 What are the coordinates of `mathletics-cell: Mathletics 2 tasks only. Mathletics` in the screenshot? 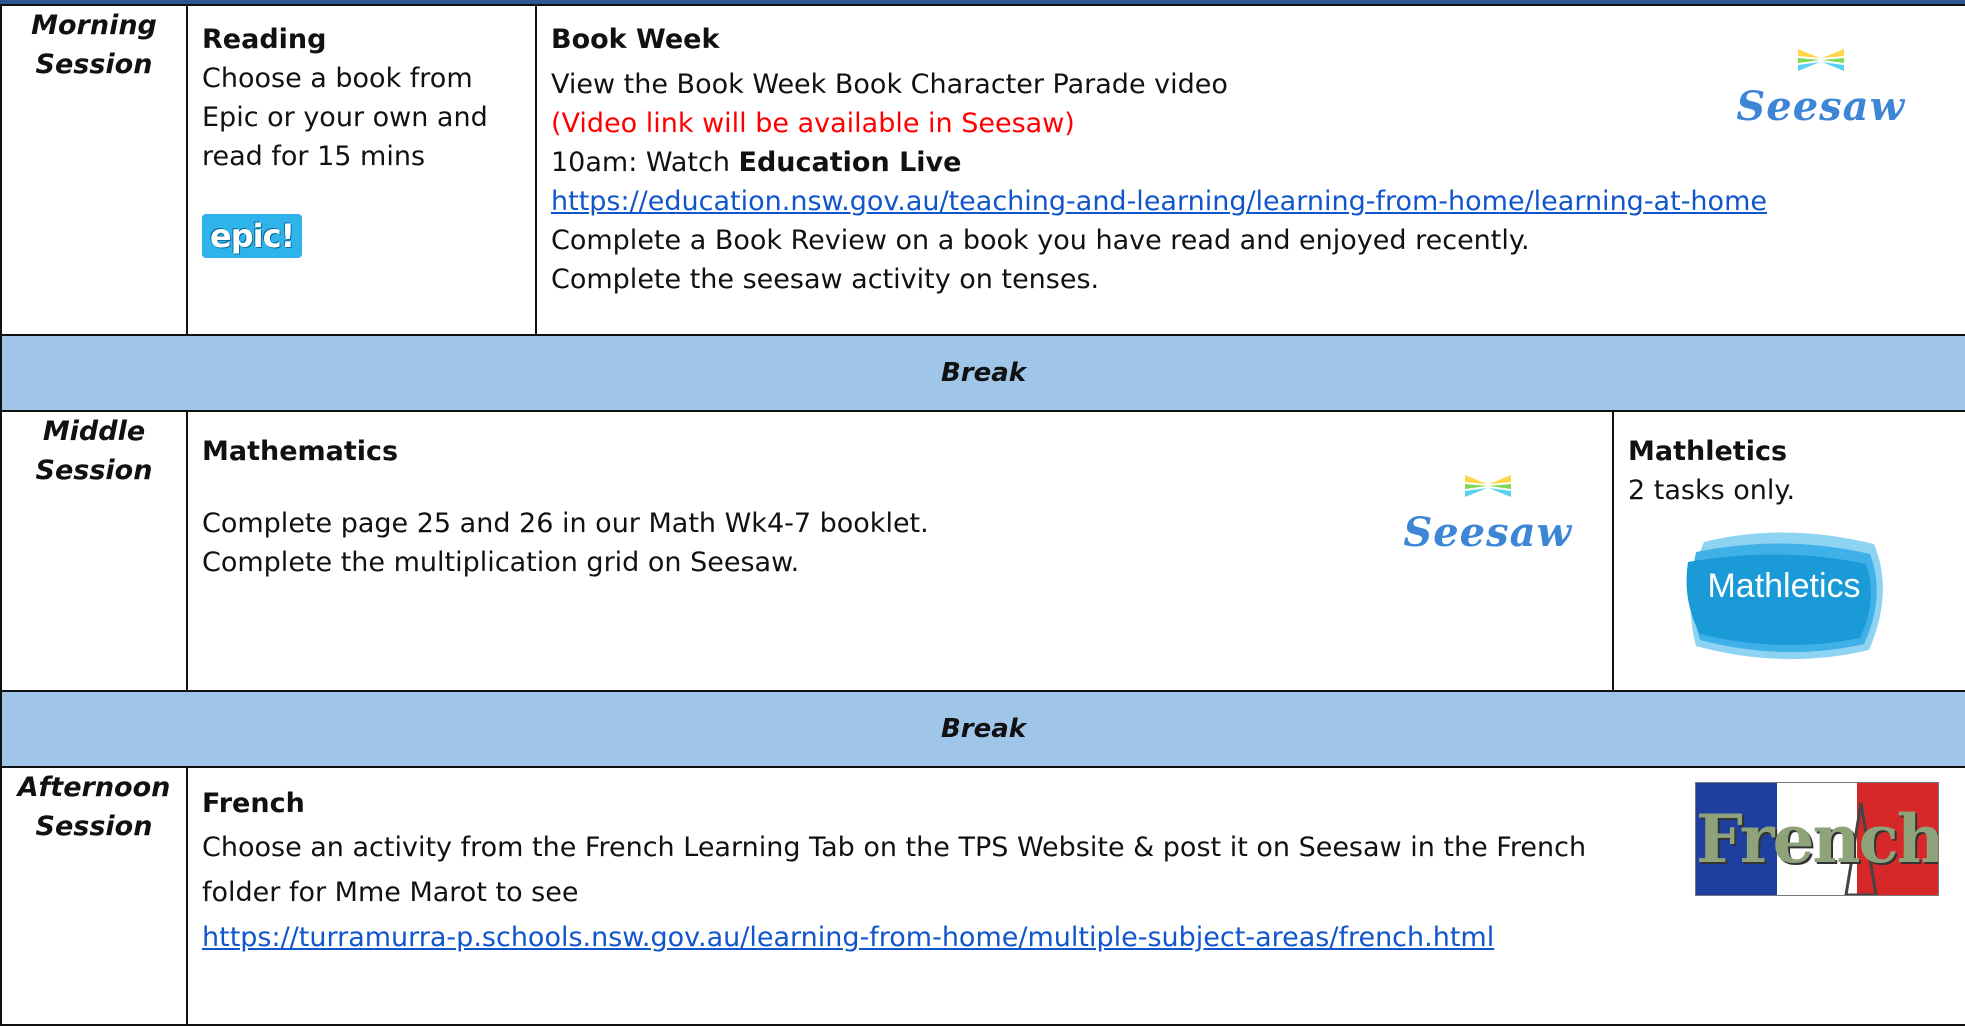 It's located at (1788, 551).